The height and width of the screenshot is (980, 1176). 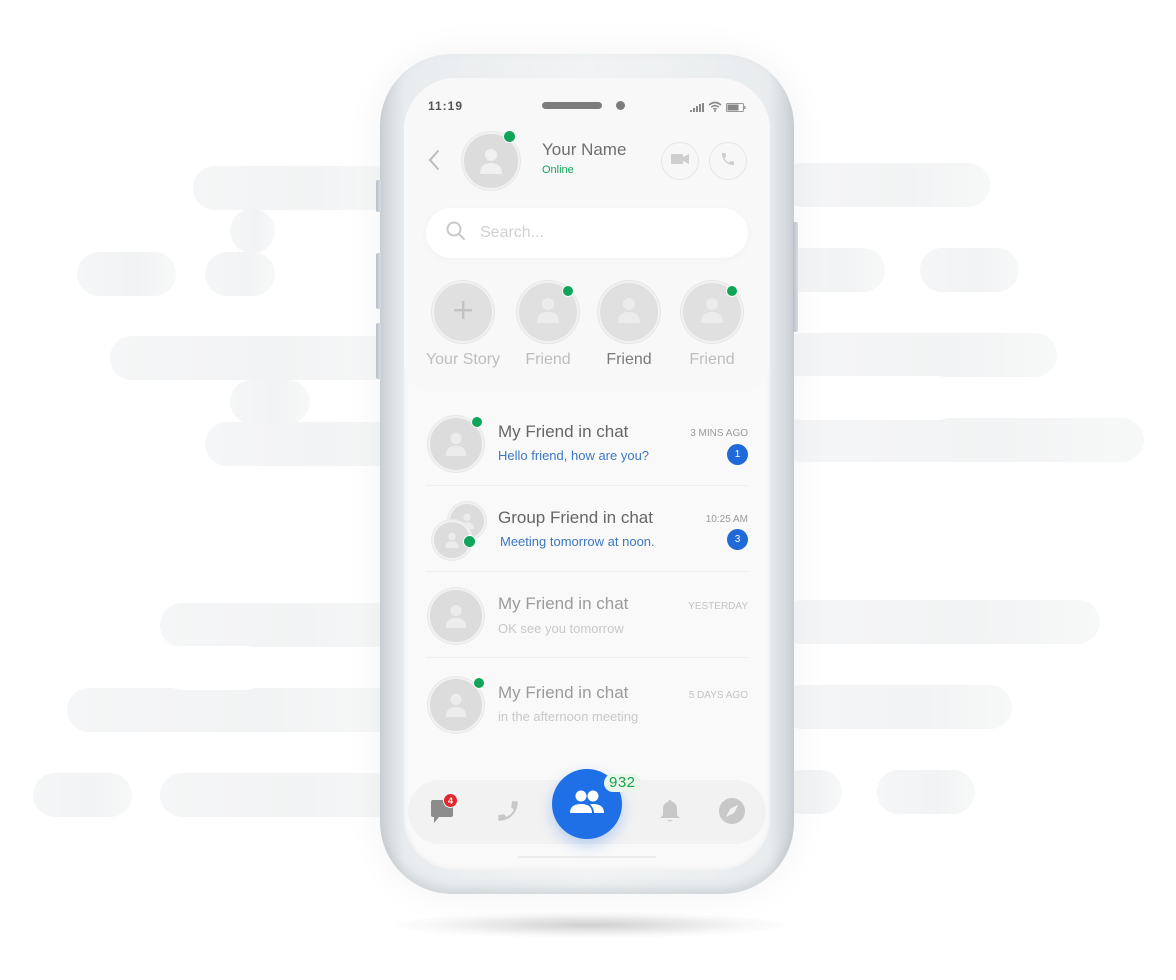 What do you see at coordinates (558, 170) in the screenshot?
I see `profile-status: Online` at bounding box center [558, 170].